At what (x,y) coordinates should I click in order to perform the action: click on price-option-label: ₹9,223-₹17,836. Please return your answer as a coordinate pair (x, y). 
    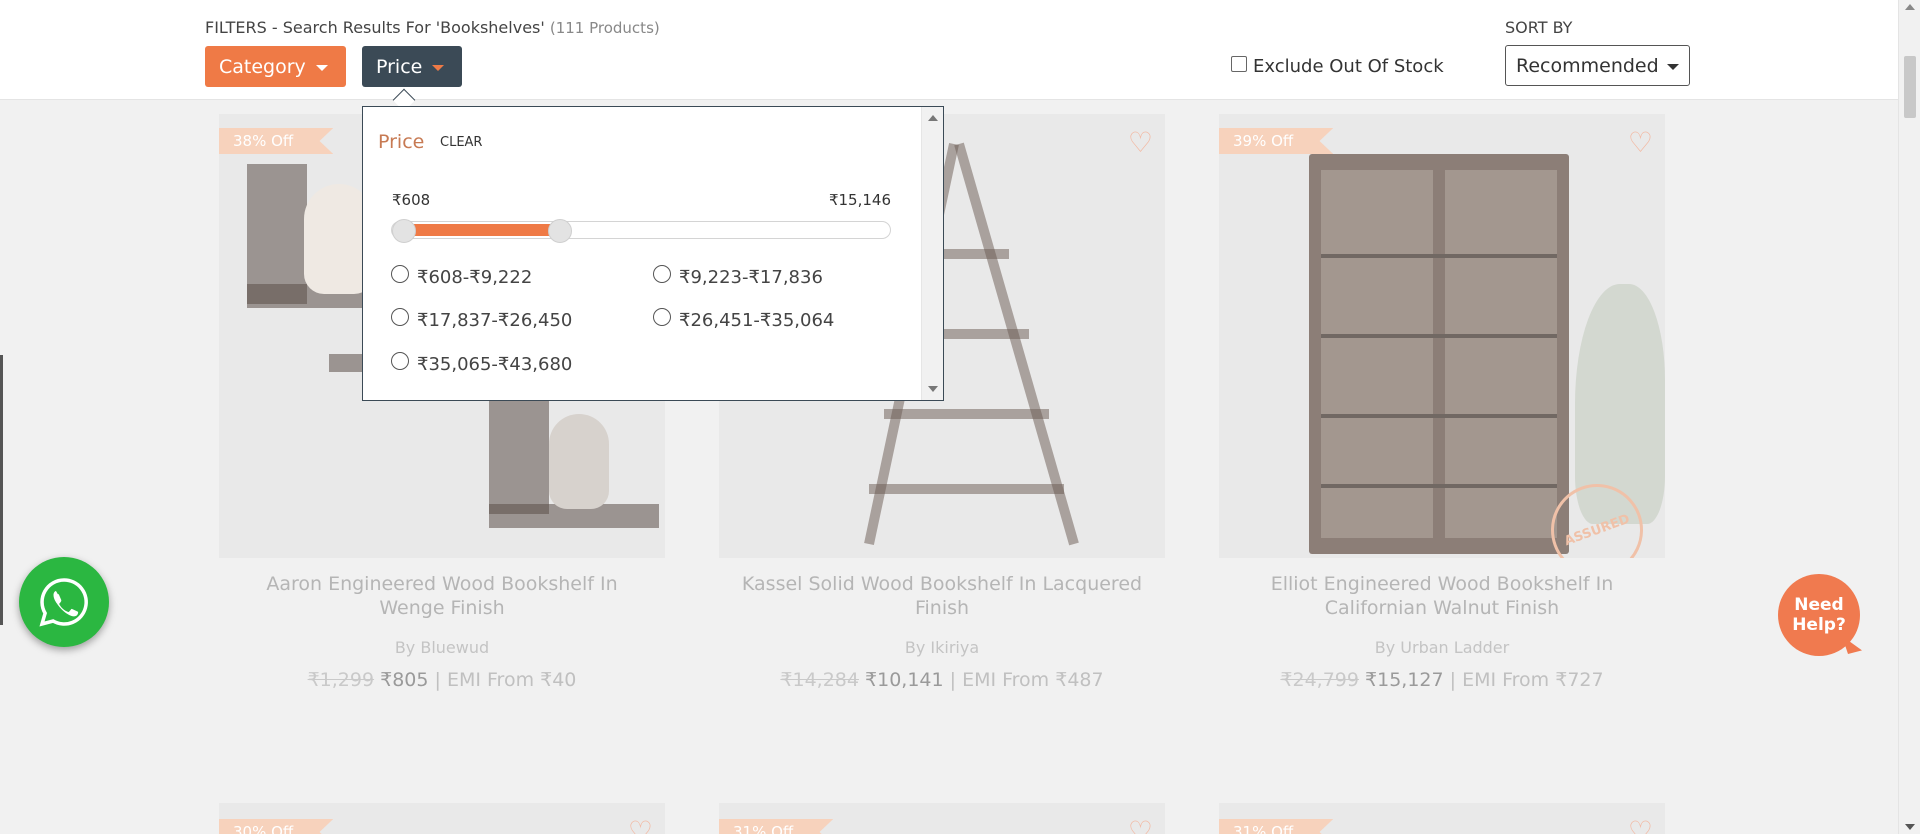
    Looking at the image, I should click on (751, 277).